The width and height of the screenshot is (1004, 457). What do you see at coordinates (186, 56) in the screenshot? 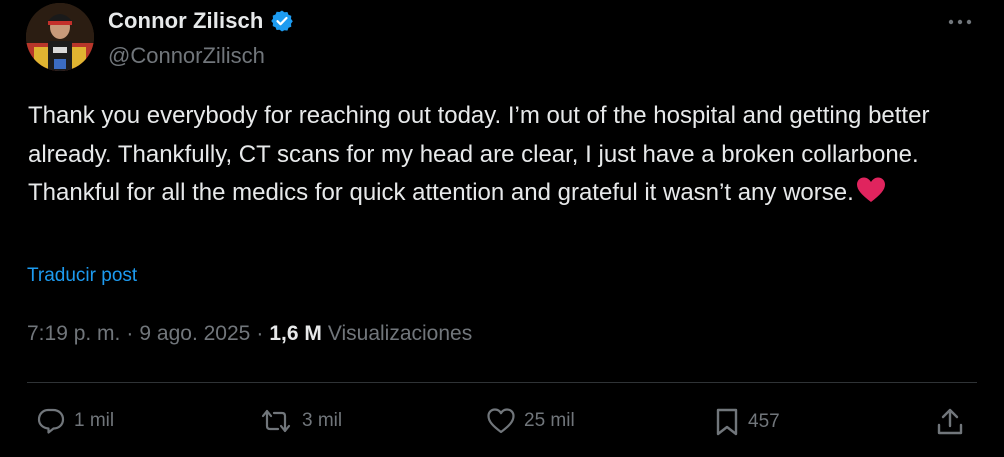
I see `handle: @ConnorZilisch` at bounding box center [186, 56].